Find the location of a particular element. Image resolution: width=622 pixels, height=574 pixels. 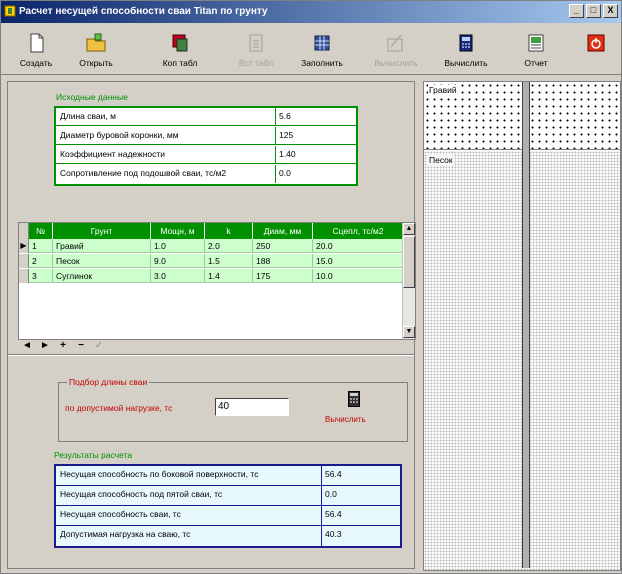

cell-diameter: 188 is located at coordinates (283, 261).